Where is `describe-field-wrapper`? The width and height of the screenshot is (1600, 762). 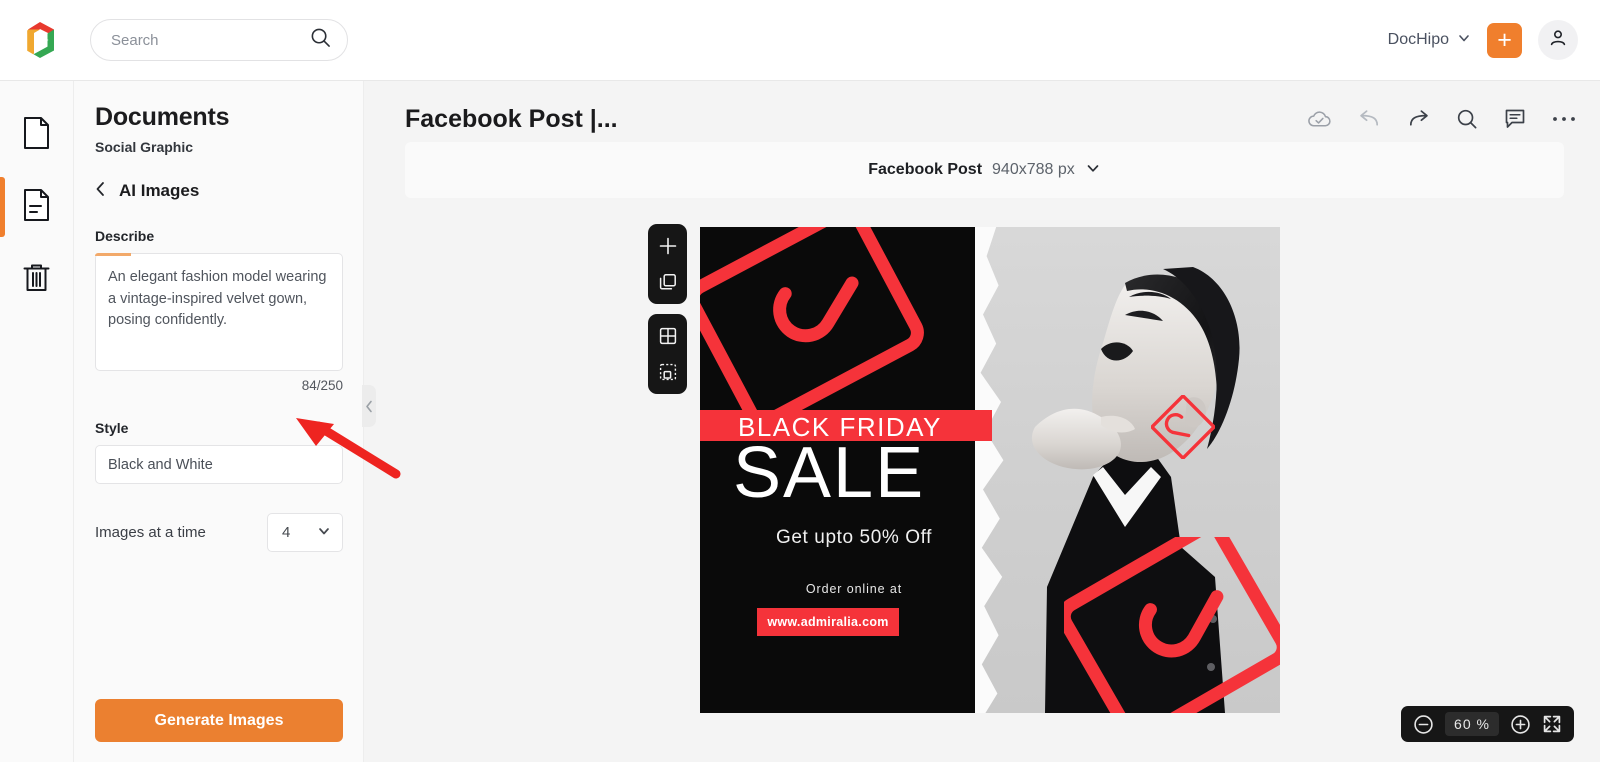
describe-field-wrapper is located at coordinates (219, 312).